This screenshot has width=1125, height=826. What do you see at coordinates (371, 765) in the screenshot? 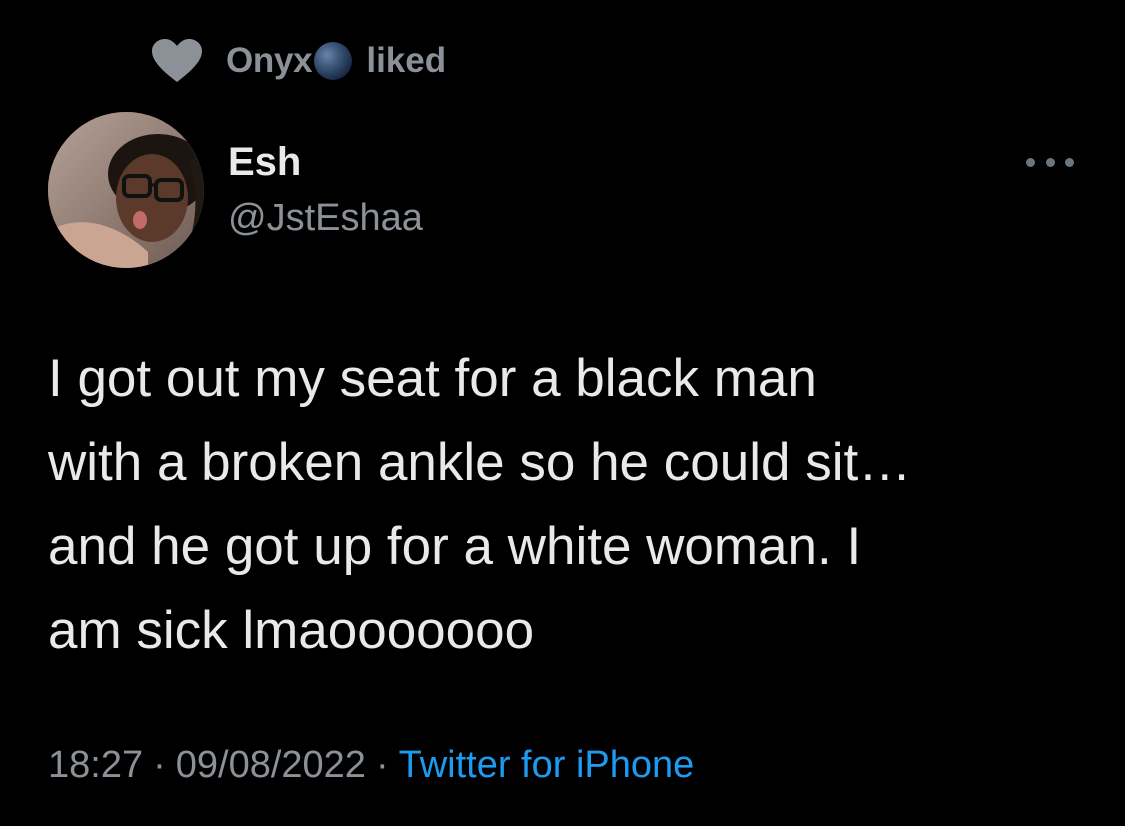
I see `tweet-metadata: 18:27 · 09/08/2022 · Twitter for iPhone` at bounding box center [371, 765].